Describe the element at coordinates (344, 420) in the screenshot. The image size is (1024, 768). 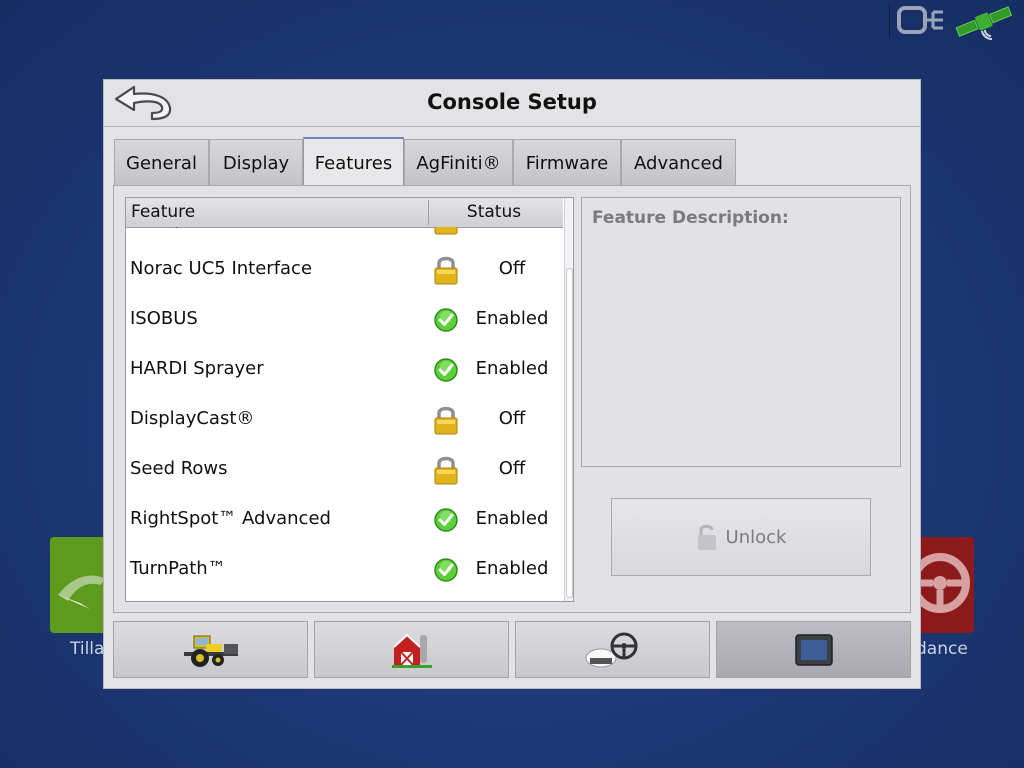
I see `table-row: DisplayCast® Off` at that location.